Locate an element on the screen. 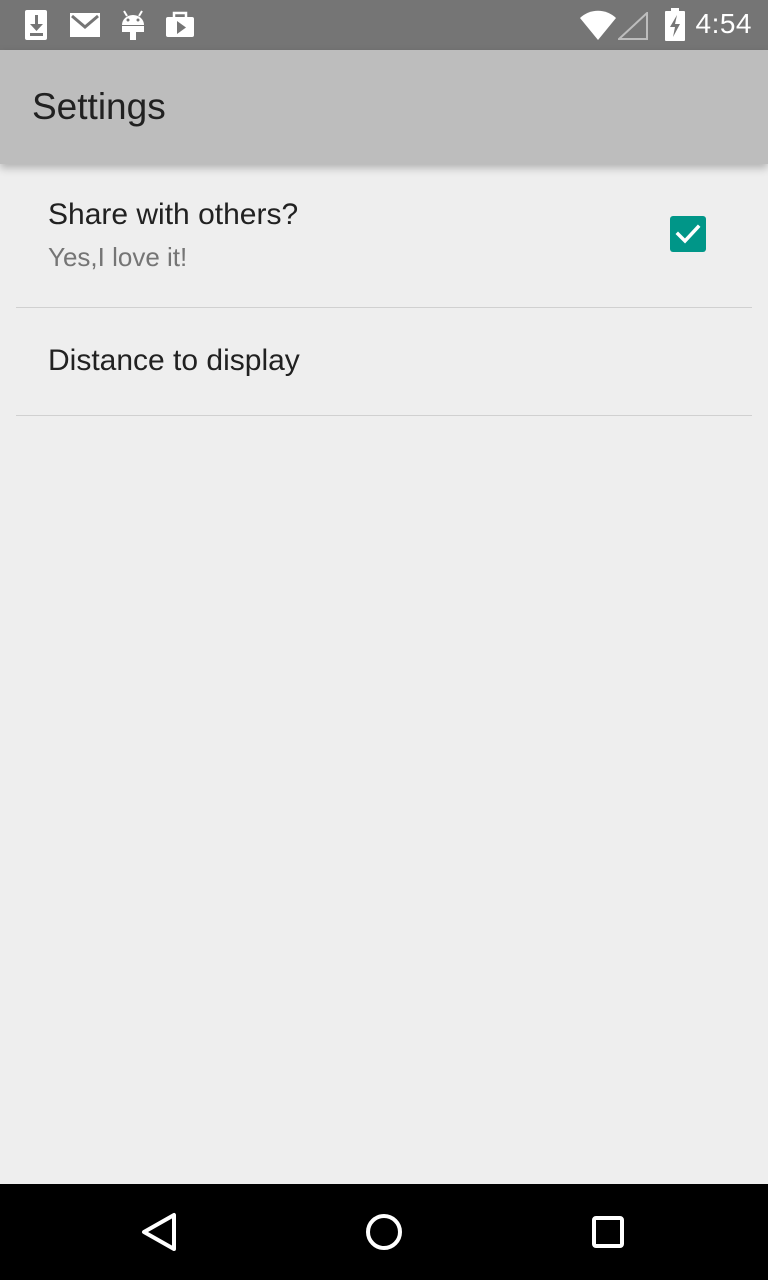  divider is located at coordinates (384, 415).